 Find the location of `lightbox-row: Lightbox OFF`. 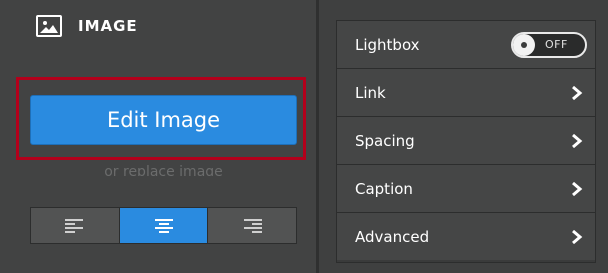

lightbox-row: Lightbox OFF is located at coordinates (466, 45).